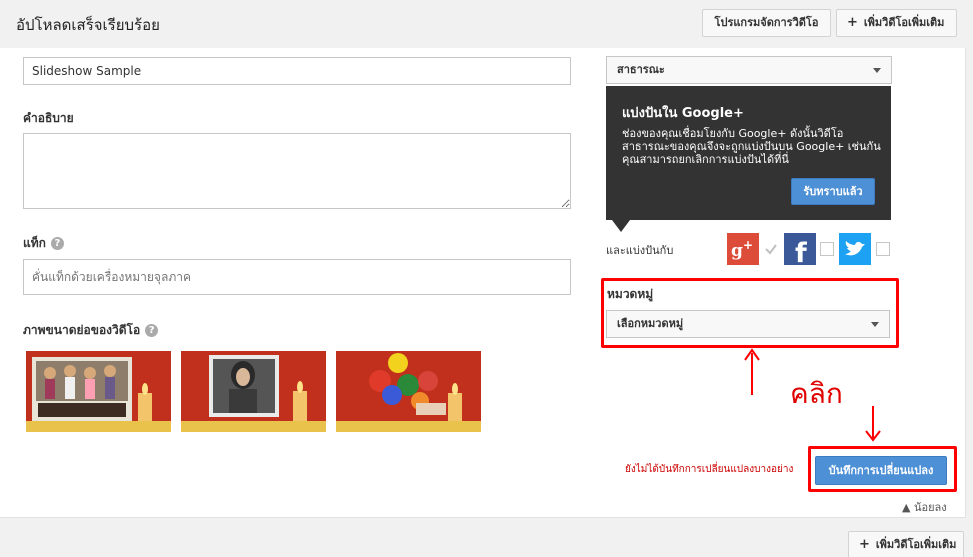 This screenshot has height=557, width=973. I want to click on tags-label: แท็ก, so click(34, 243).